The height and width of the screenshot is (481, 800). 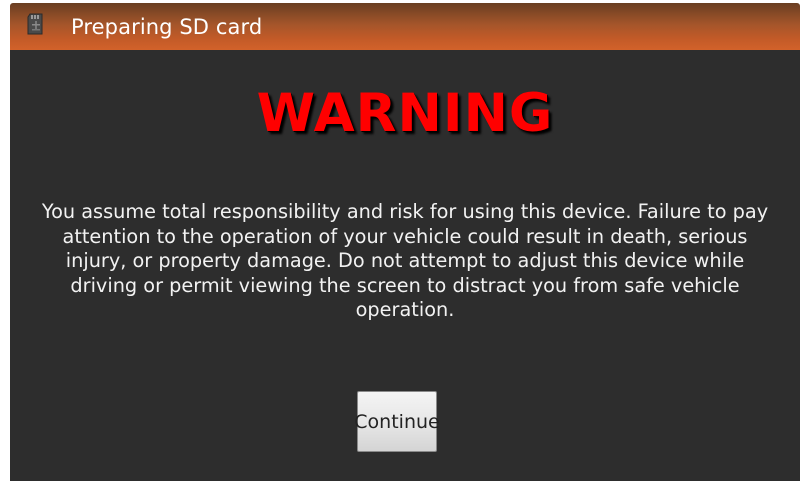 What do you see at coordinates (405, 113) in the screenshot?
I see `warning-heading: WARNING` at bounding box center [405, 113].